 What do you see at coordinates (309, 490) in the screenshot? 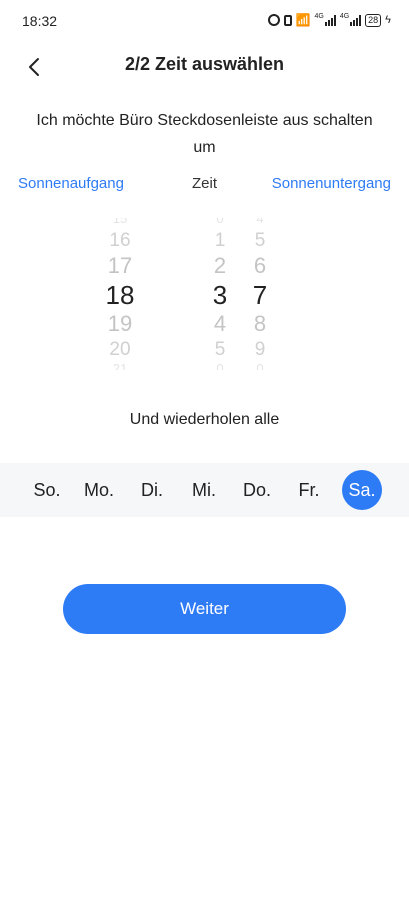
I see `day-friday: Fr.` at bounding box center [309, 490].